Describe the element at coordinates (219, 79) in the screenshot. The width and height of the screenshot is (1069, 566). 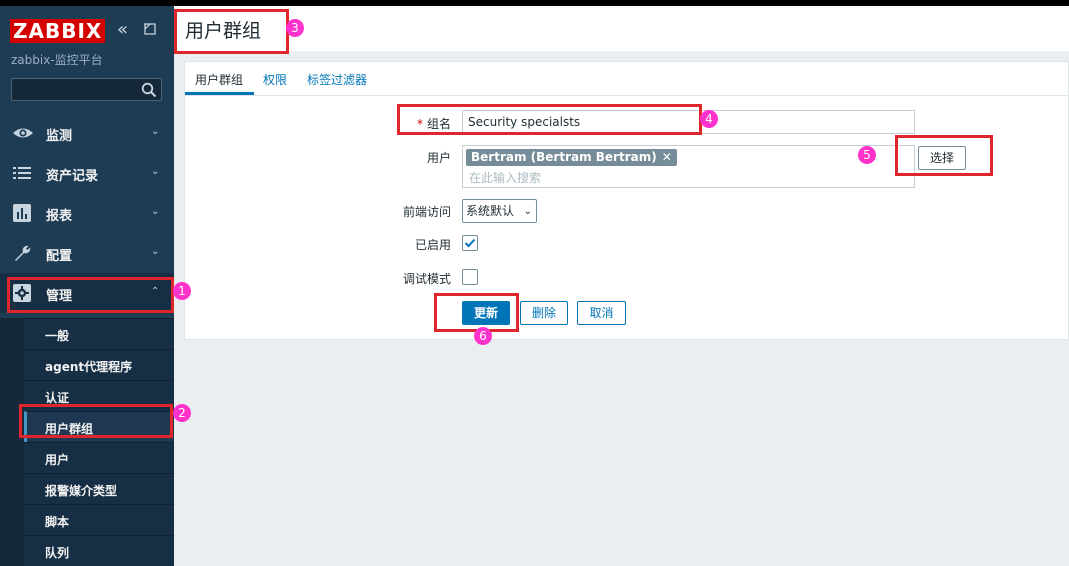
I see `tab-user-group: 用户群组` at that location.